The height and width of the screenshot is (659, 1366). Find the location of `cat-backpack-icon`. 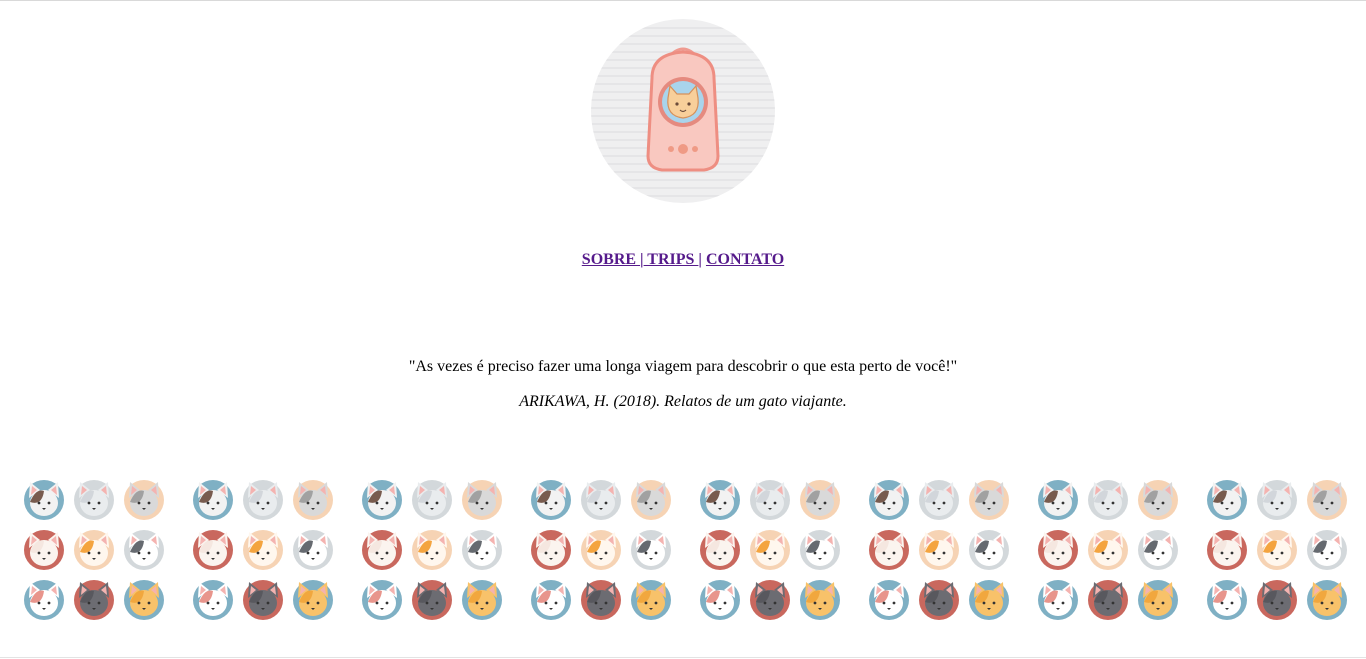

cat-backpack-icon is located at coordinates (683, 111).